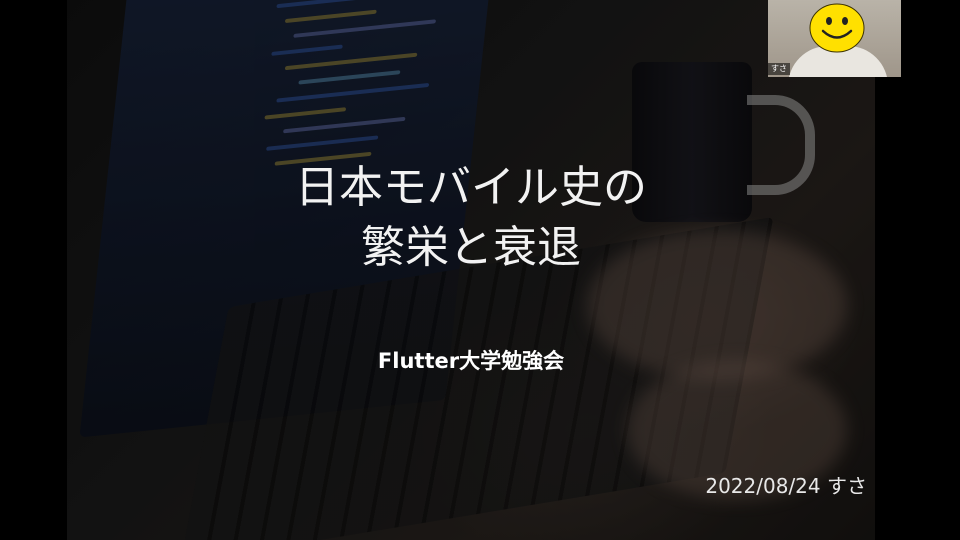 The width and height of the screenshot is (960, 540). Describe the element at coordinates (779, 69) in the screenshot. I see `participant-name-label: すさ` at that location.